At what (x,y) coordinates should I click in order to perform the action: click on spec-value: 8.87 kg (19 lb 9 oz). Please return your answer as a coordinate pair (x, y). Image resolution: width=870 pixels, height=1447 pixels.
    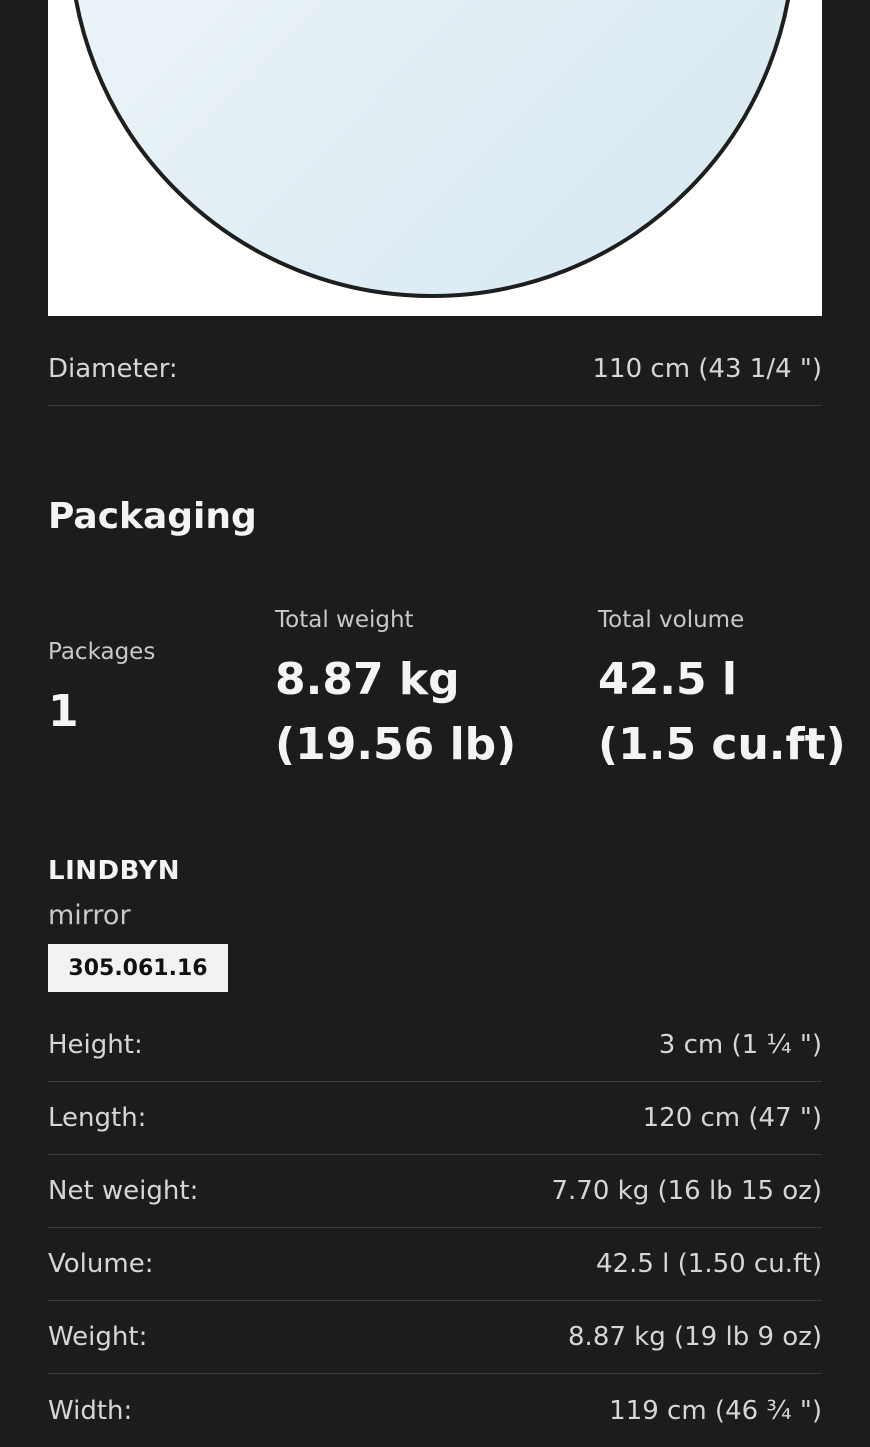
    Looking at the image, I should click on (695, 1337).